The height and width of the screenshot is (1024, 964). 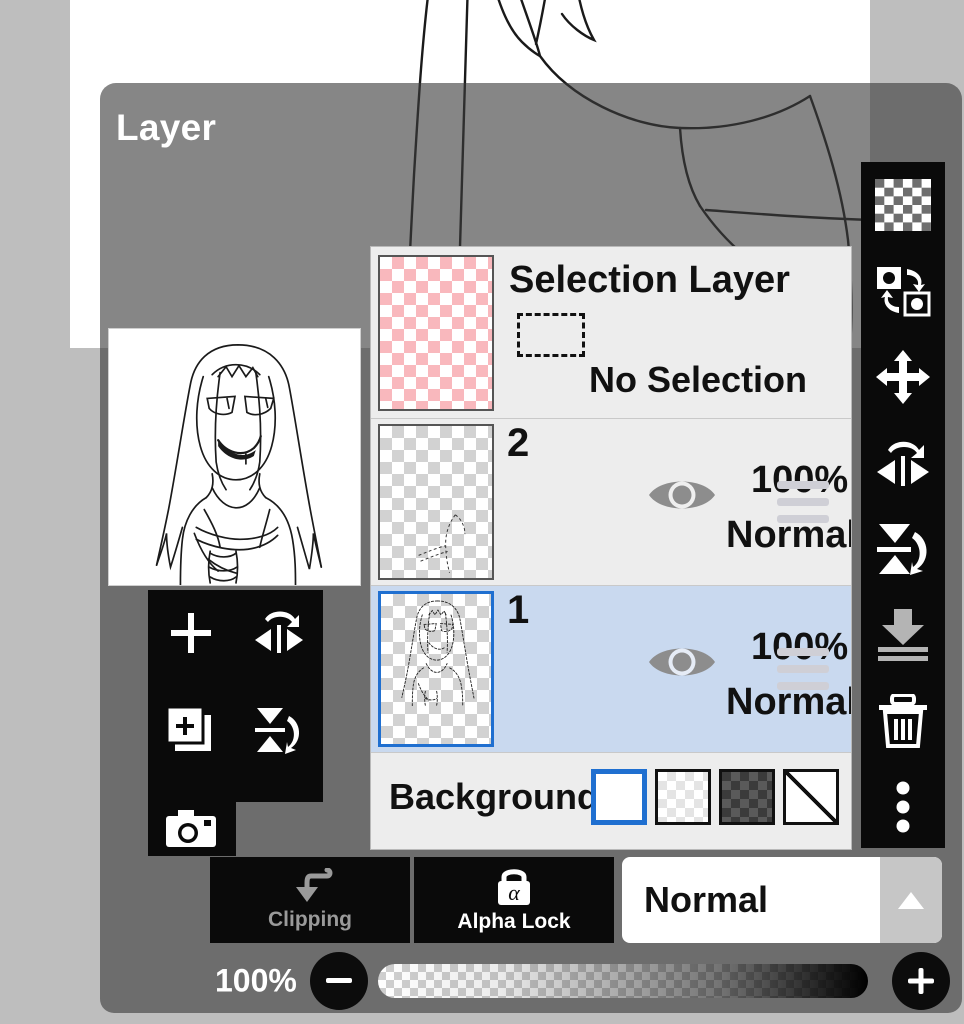 What do you see at coordinates (514, 921) in the screenshot?
I see `alpha-lock-label: Alpha Lock` at bounding box center [514, 921].